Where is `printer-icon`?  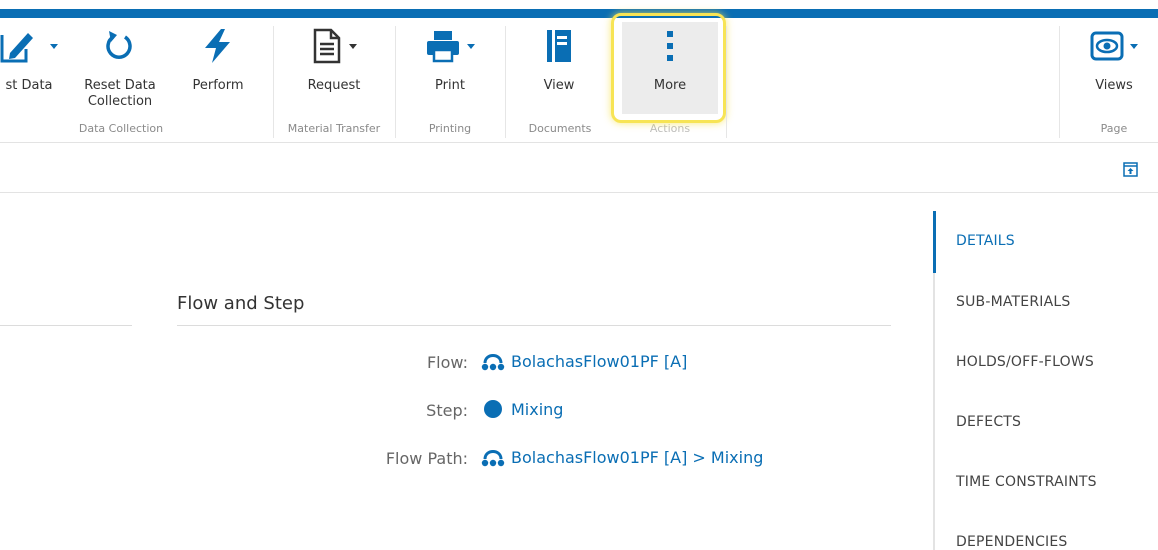
printer-icon is located at coordinates (443, 47).